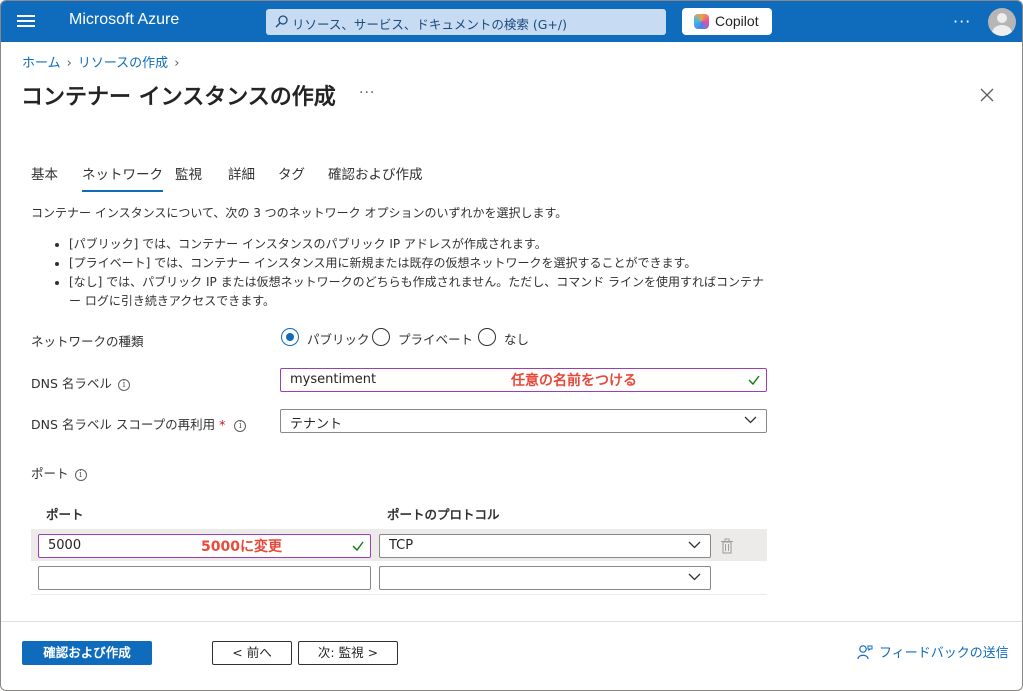  I want to click on column-header-port: ポート, so click(65, 514).